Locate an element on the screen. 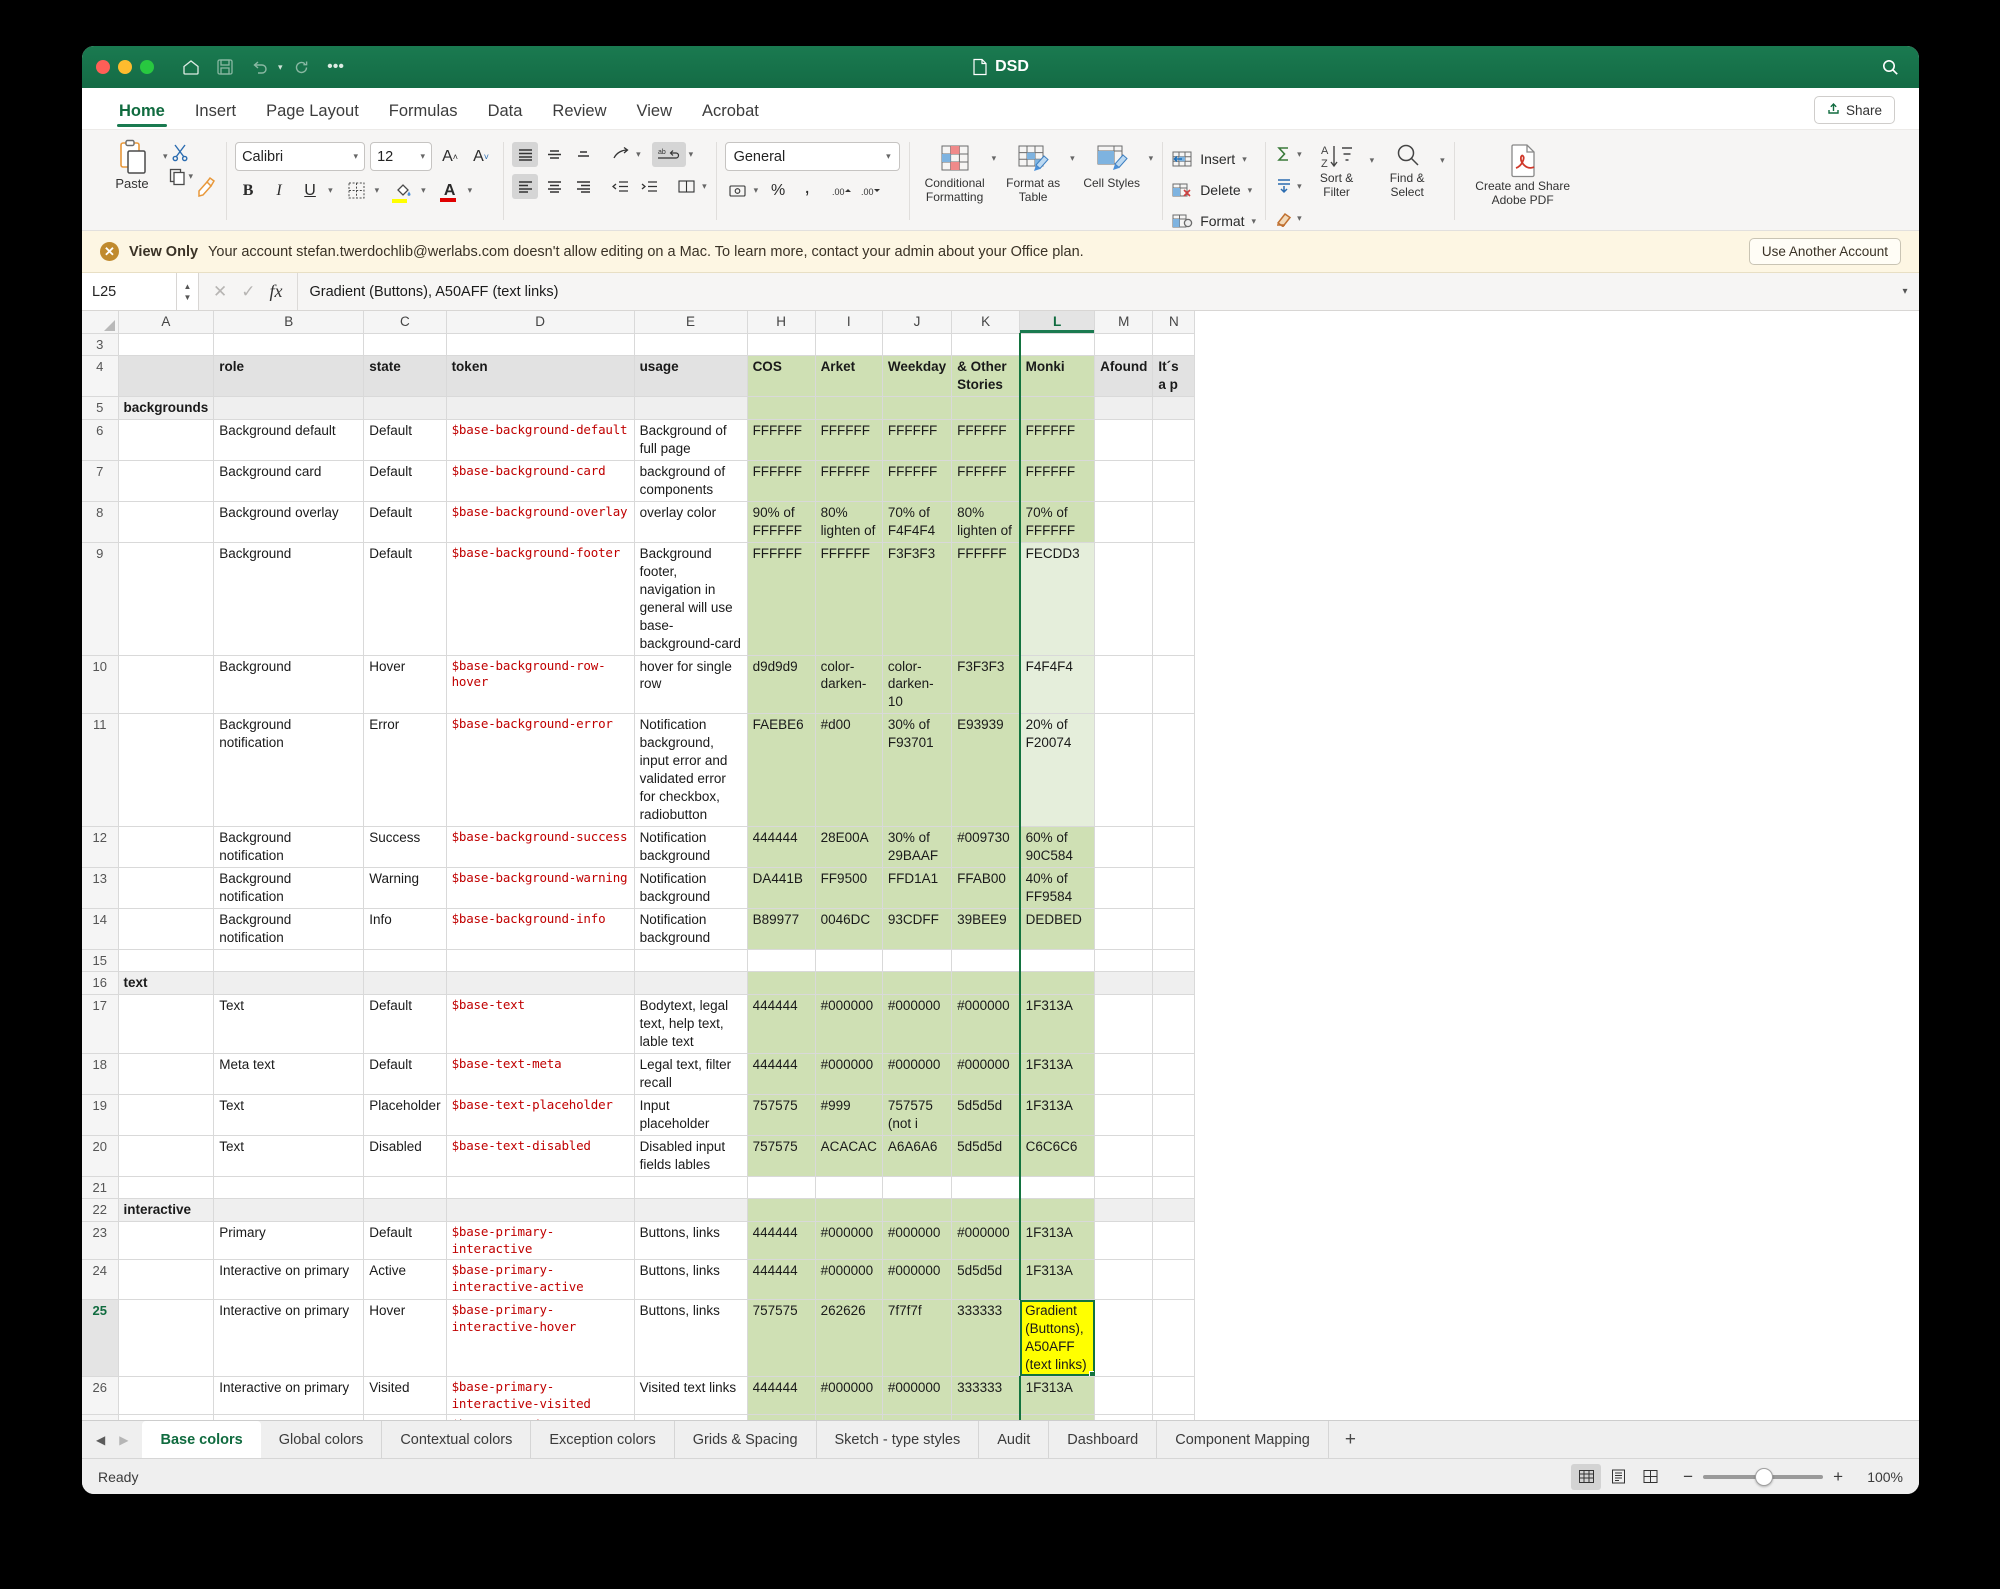 The height and width of the screenshot is (1589, 2000). cell-A12 is located at coordinates (166, 847).